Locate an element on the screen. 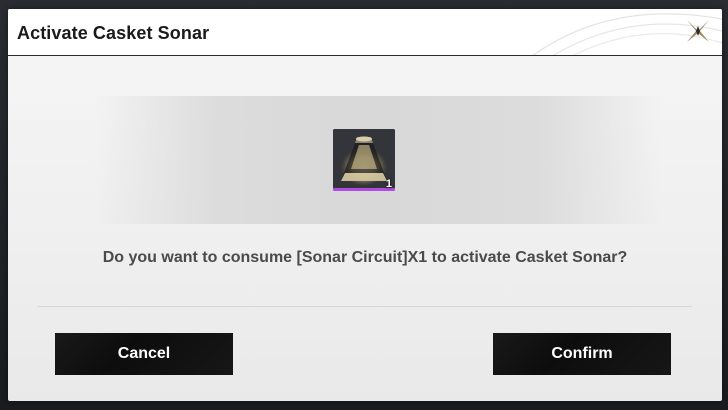  dialog-header: Activate Casket Sonar is located at coordinates (365, 32).